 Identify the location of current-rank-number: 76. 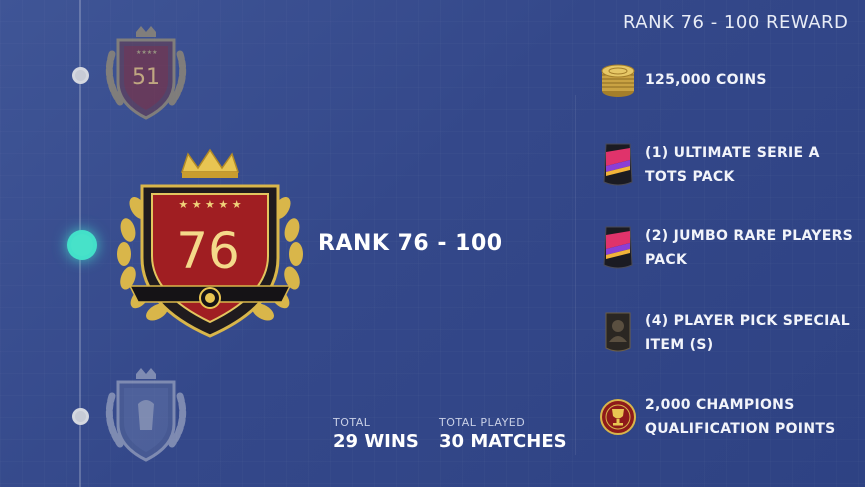
(208, 251).